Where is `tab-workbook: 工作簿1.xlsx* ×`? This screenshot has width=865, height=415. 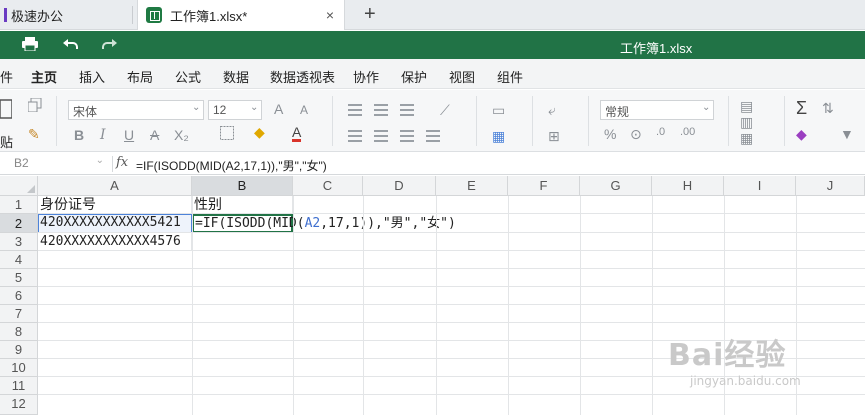
tab-workbook: 工作簿1.xlsx* × is located at coordinates (241, 15).